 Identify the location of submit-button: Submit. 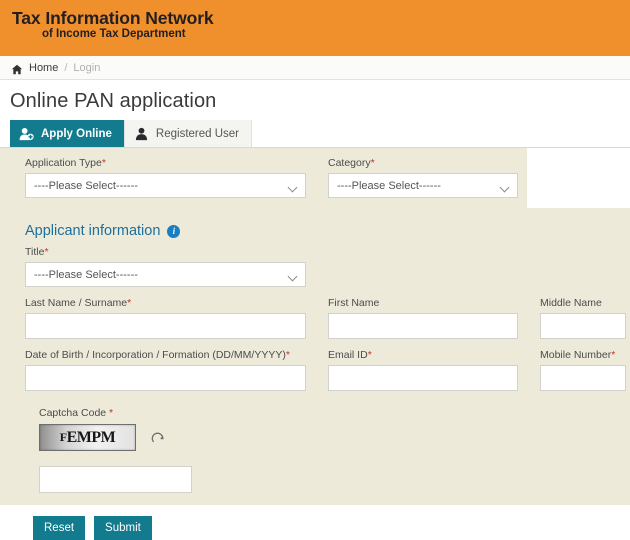
(123, 528).